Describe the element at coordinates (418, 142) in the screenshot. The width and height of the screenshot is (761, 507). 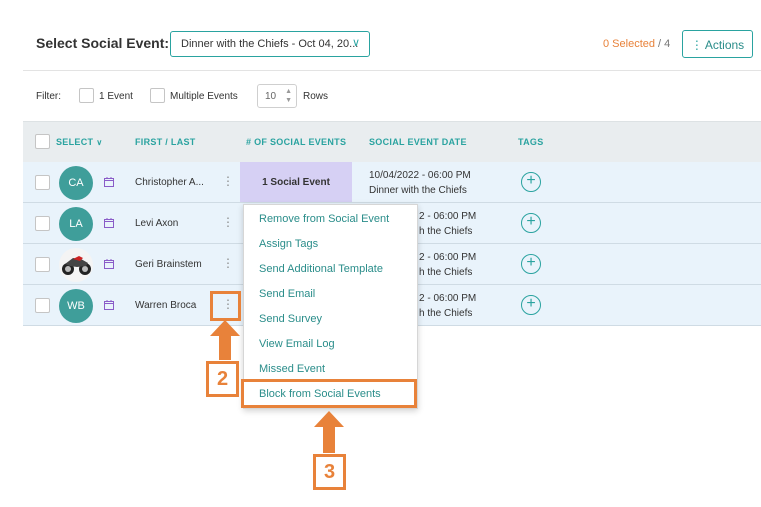
I see `column-event-date: SOCIAL EVENT DATE` at that location.